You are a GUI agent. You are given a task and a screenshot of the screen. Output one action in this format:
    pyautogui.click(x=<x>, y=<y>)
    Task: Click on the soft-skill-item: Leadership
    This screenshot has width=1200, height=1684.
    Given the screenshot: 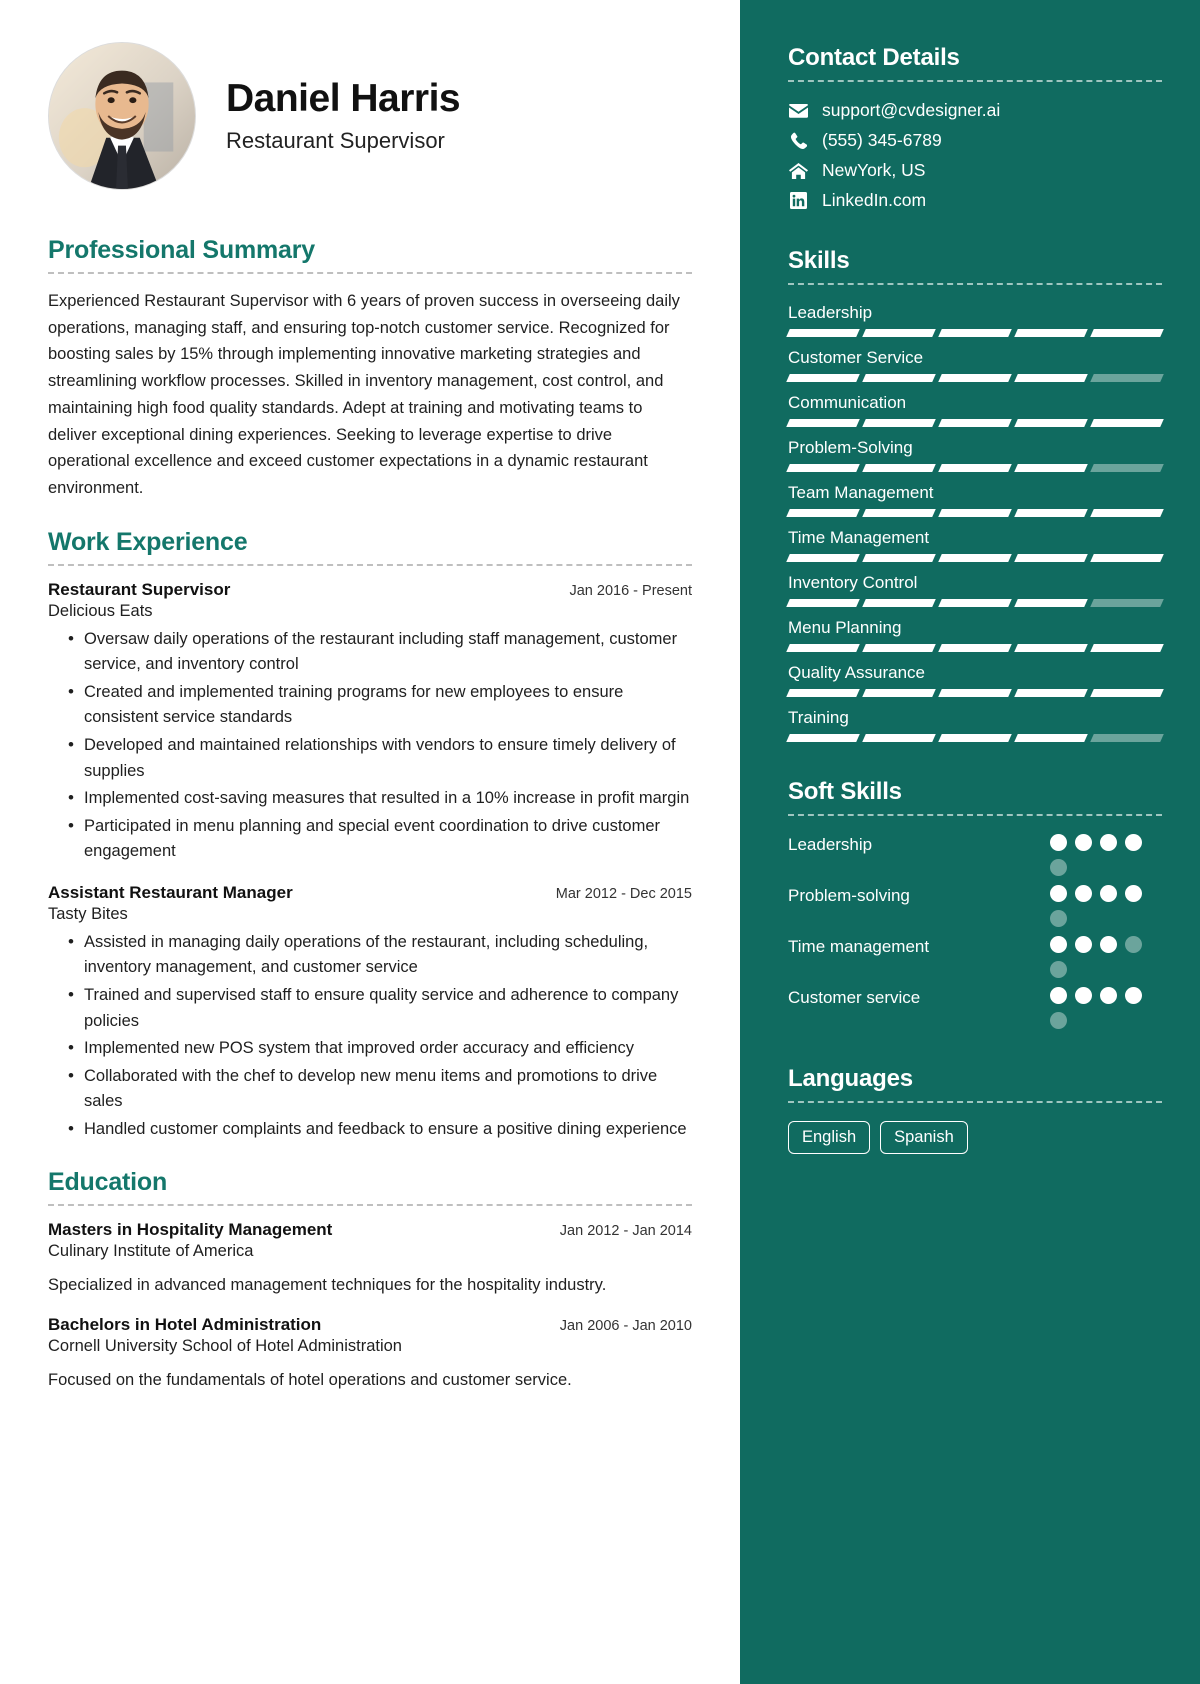 What is the action you would take?
    pyautogui.click(x=975, y=855)
    